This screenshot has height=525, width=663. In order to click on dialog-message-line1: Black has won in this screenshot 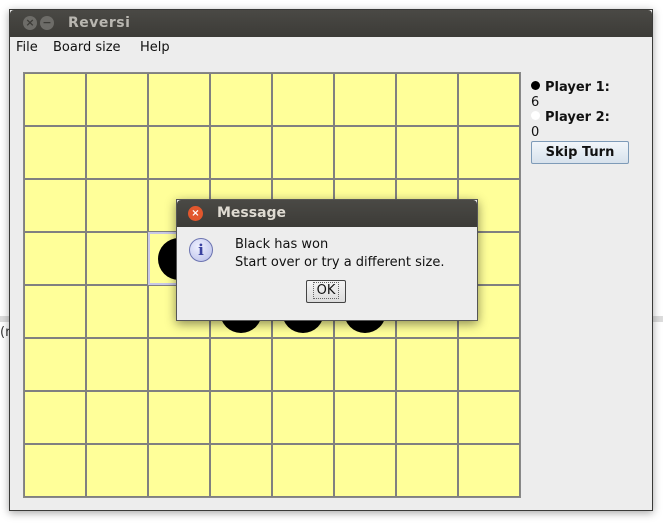, I will do `click(282, 244)`.